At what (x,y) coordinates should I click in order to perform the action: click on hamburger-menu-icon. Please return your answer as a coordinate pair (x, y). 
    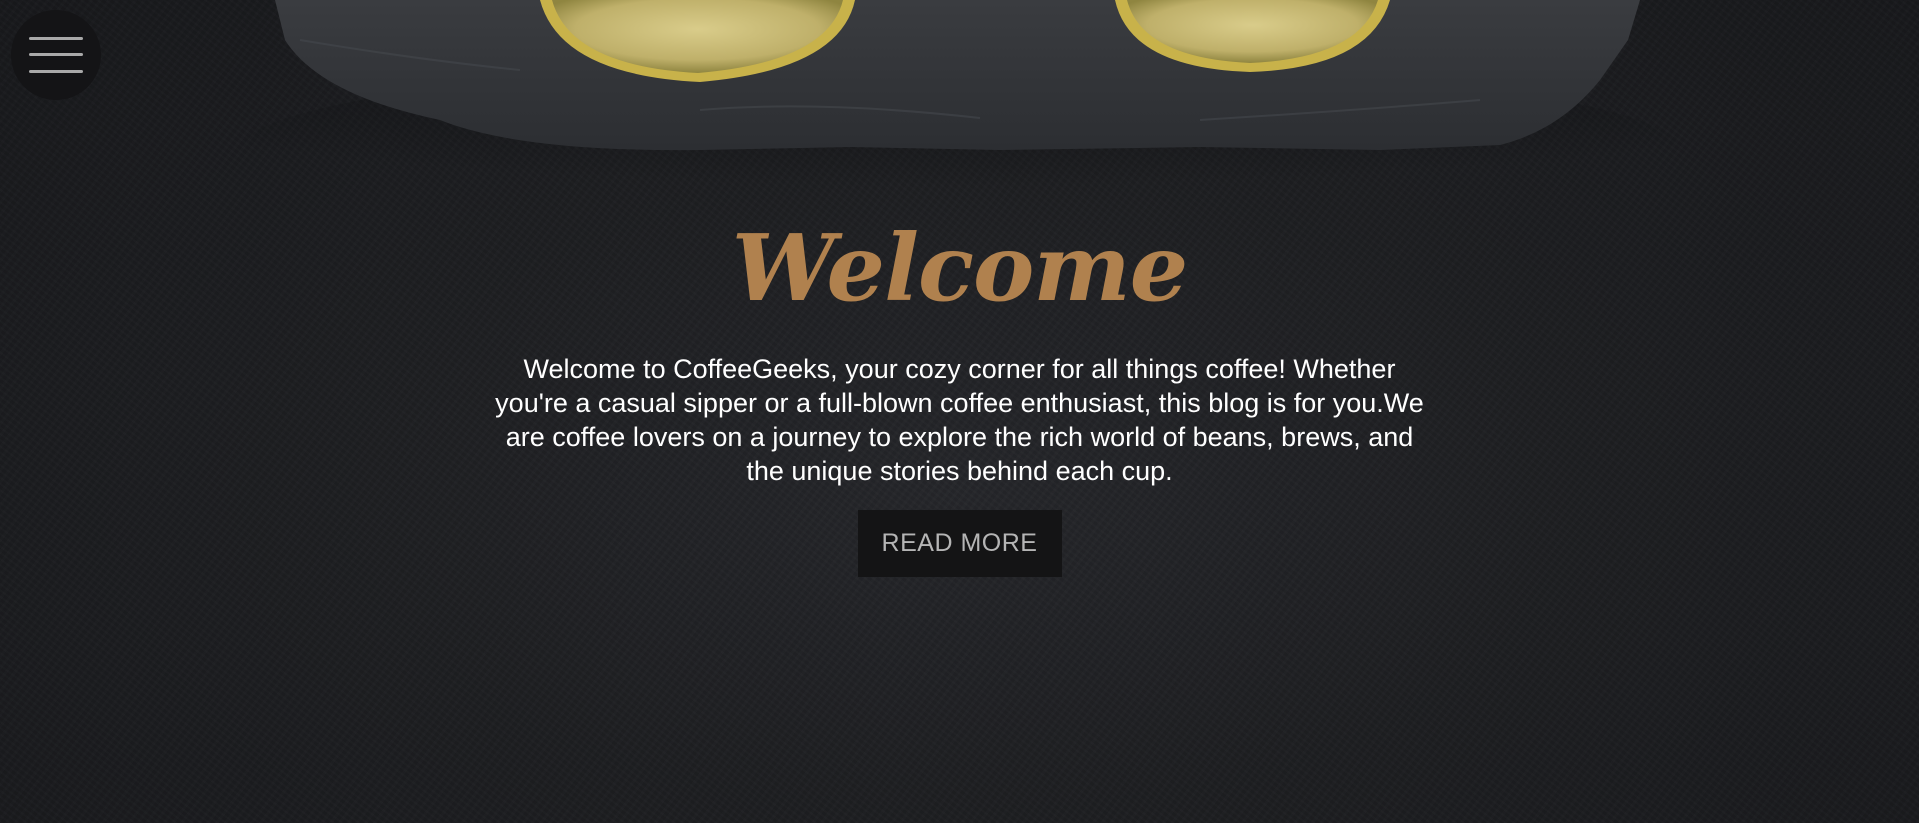
    Looking at the image, I should click on (56, 55).